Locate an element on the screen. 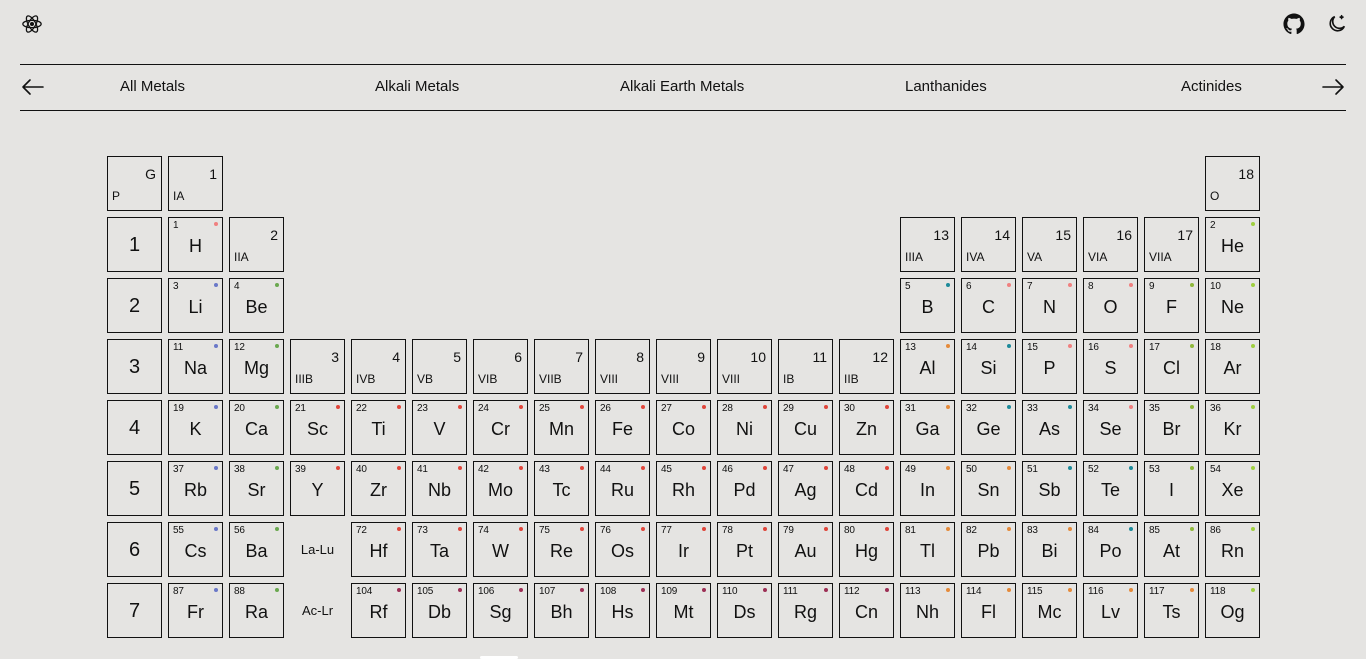  element-rg: 111 Rg is located at coordinates (805, 610).